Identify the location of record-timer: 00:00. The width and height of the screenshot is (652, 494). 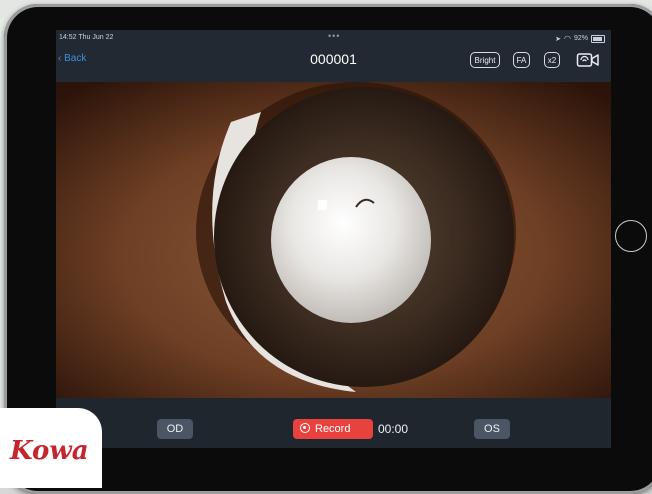
(393, 429).